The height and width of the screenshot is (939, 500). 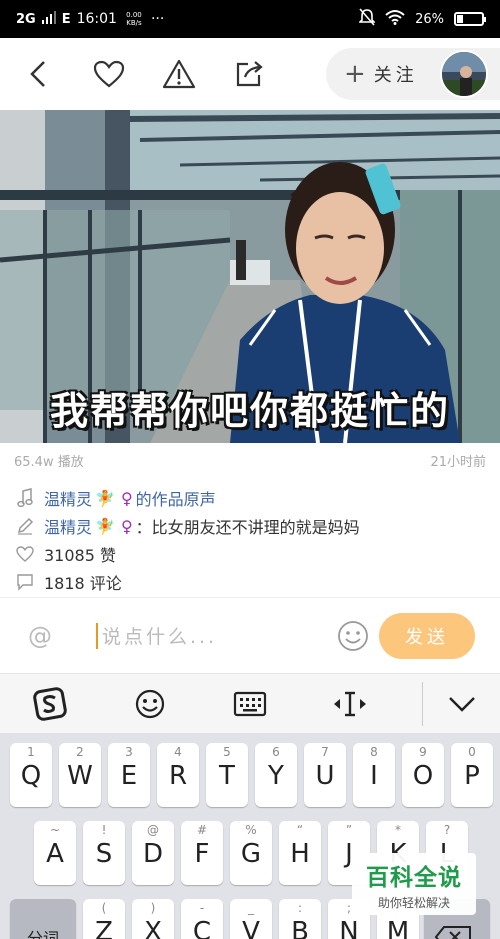 I want to click on key-h: “H, so click(x=300, y=853).